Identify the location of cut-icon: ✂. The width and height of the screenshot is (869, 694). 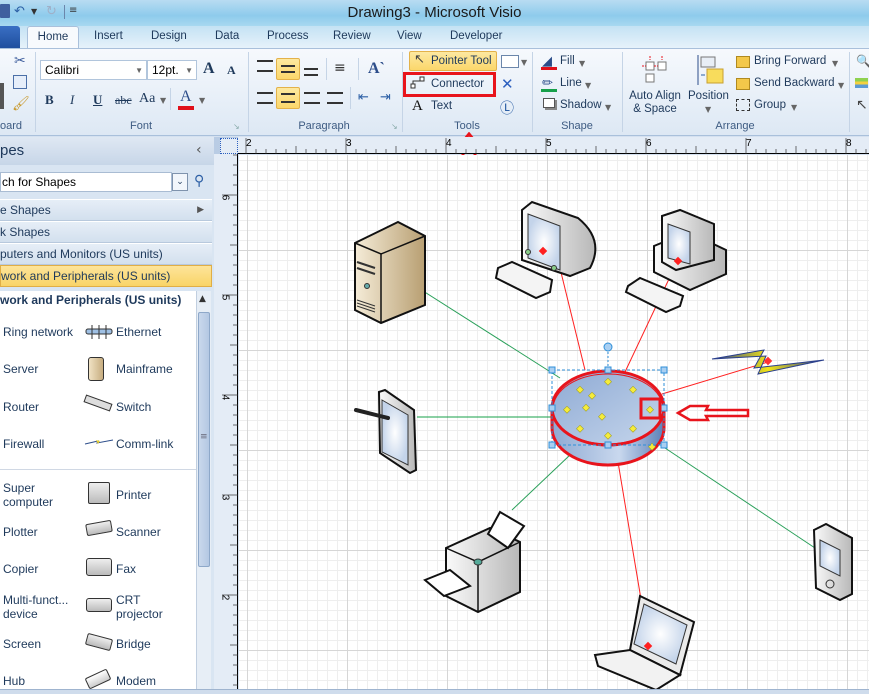
(20, 61).